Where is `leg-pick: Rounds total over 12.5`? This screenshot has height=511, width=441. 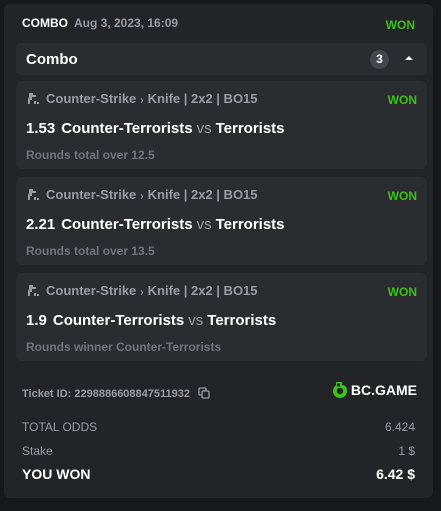
leg-pick: Rounds total over 12.5 is located at coordinates (90, 155).